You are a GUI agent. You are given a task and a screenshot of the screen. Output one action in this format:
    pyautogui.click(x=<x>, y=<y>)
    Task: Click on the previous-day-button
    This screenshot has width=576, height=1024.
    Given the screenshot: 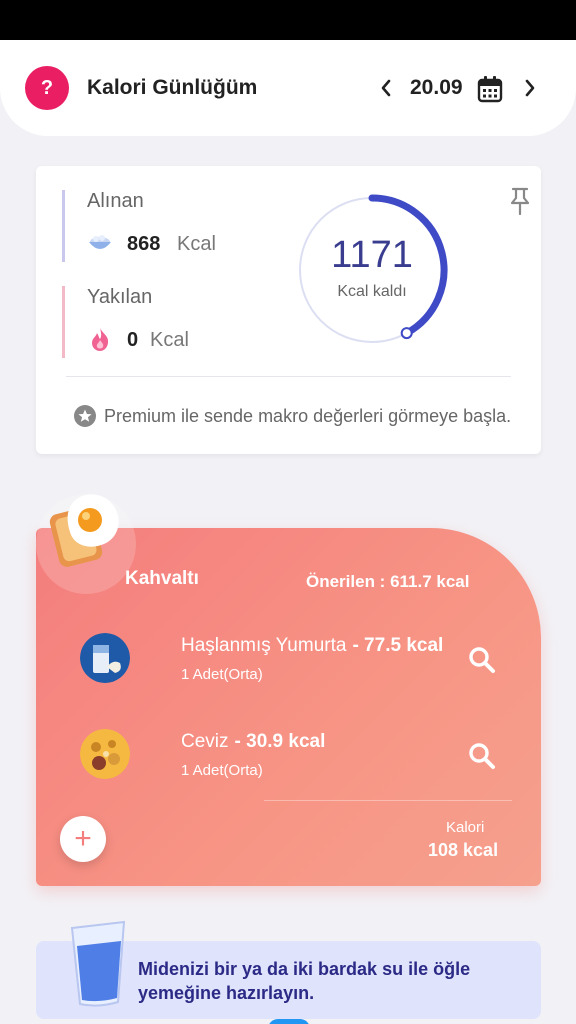 What is the action you would take?
    pyautogui.click(x=386, y=88)
    